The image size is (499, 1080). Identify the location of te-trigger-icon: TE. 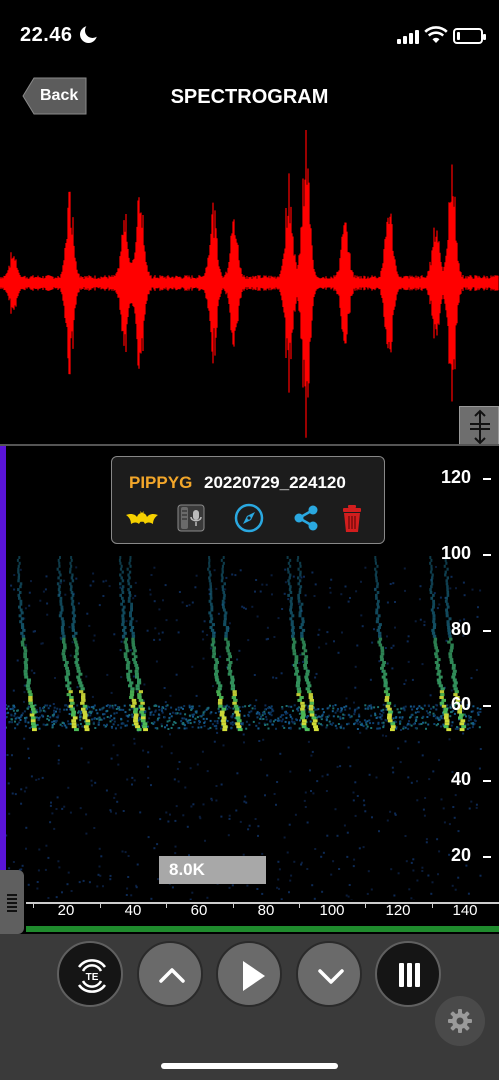
(92, 976).